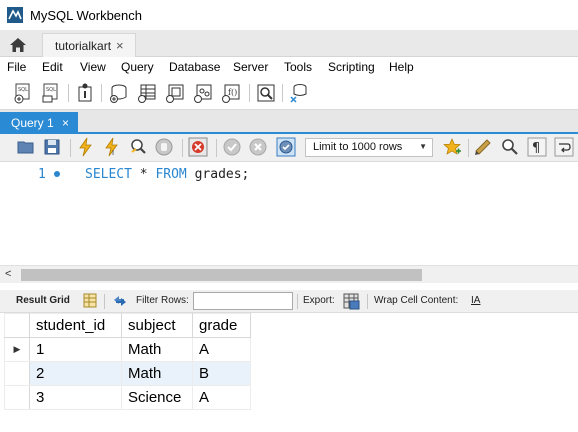  I want to click on find-icon, so click(510, 147).